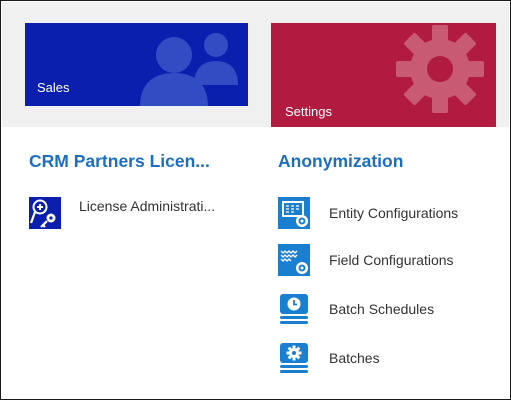 This screenshot has height=400, width=511. What do you see at coordinates (341, 161) in the screenshot?
I see `anonymization-group-title: Anonymization` at bounding box center [341, 161].